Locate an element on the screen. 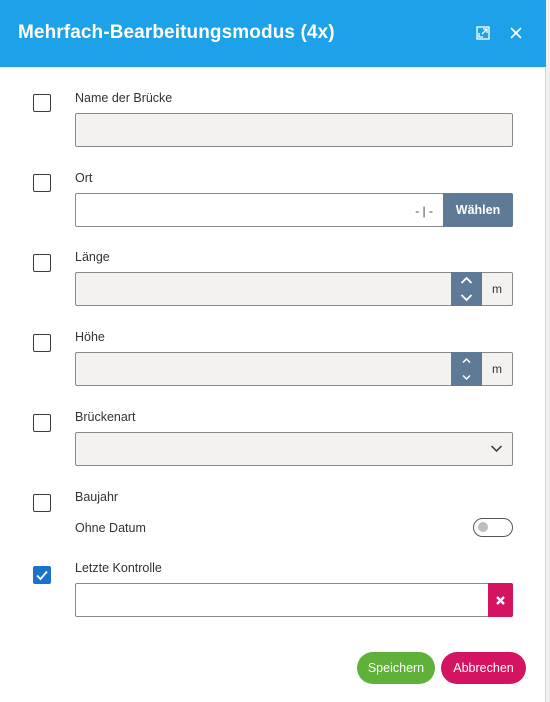 This screenshot has height=702, width=550. cancel-button: Abbrechen is located at coordinates (483, 668).